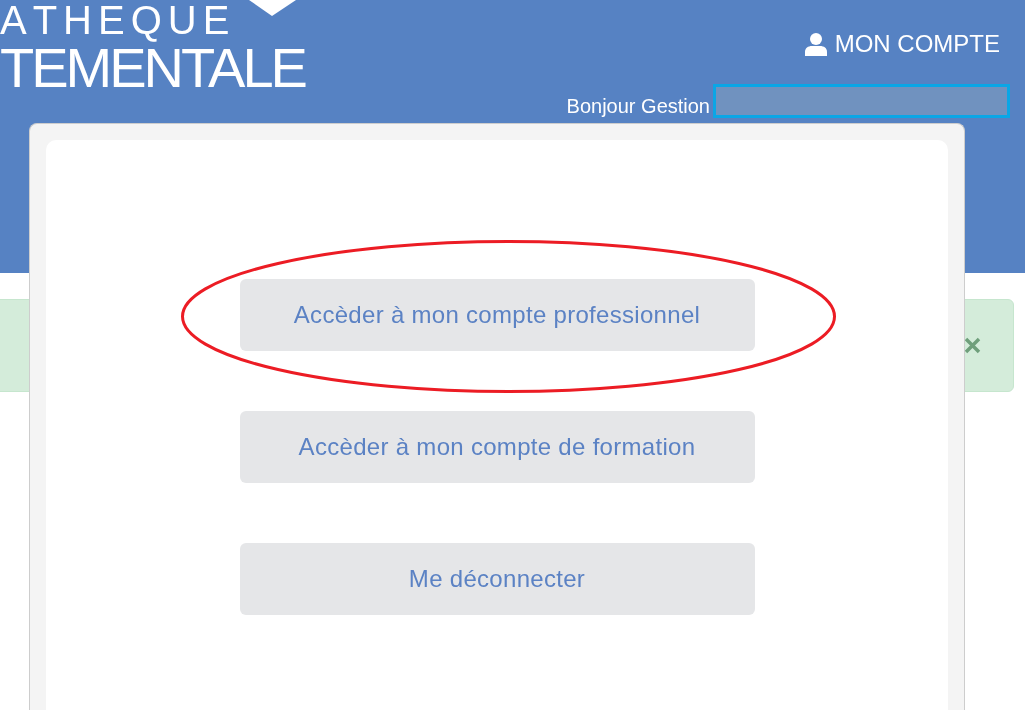 The image size is (1025, 710). What do you see at coordinates (972, 345) in the screenshot?
I see `close-icon` at bounding box center [972, 345].